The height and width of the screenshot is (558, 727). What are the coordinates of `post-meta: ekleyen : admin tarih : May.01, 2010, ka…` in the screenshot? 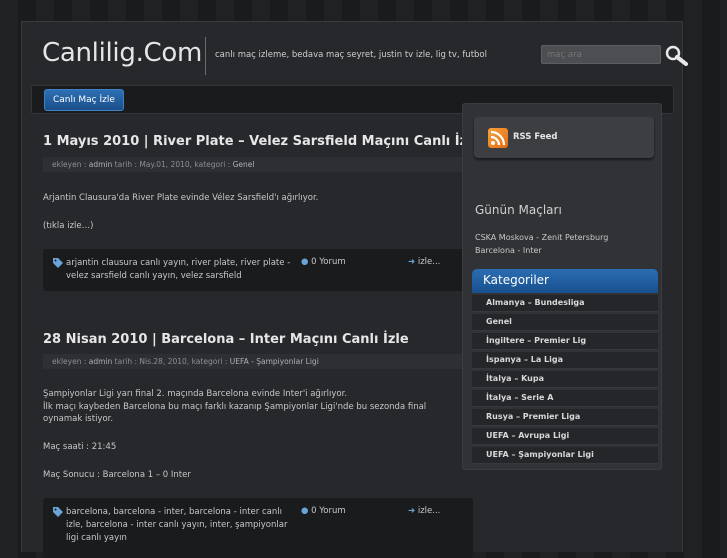 It's located at (258, 164).